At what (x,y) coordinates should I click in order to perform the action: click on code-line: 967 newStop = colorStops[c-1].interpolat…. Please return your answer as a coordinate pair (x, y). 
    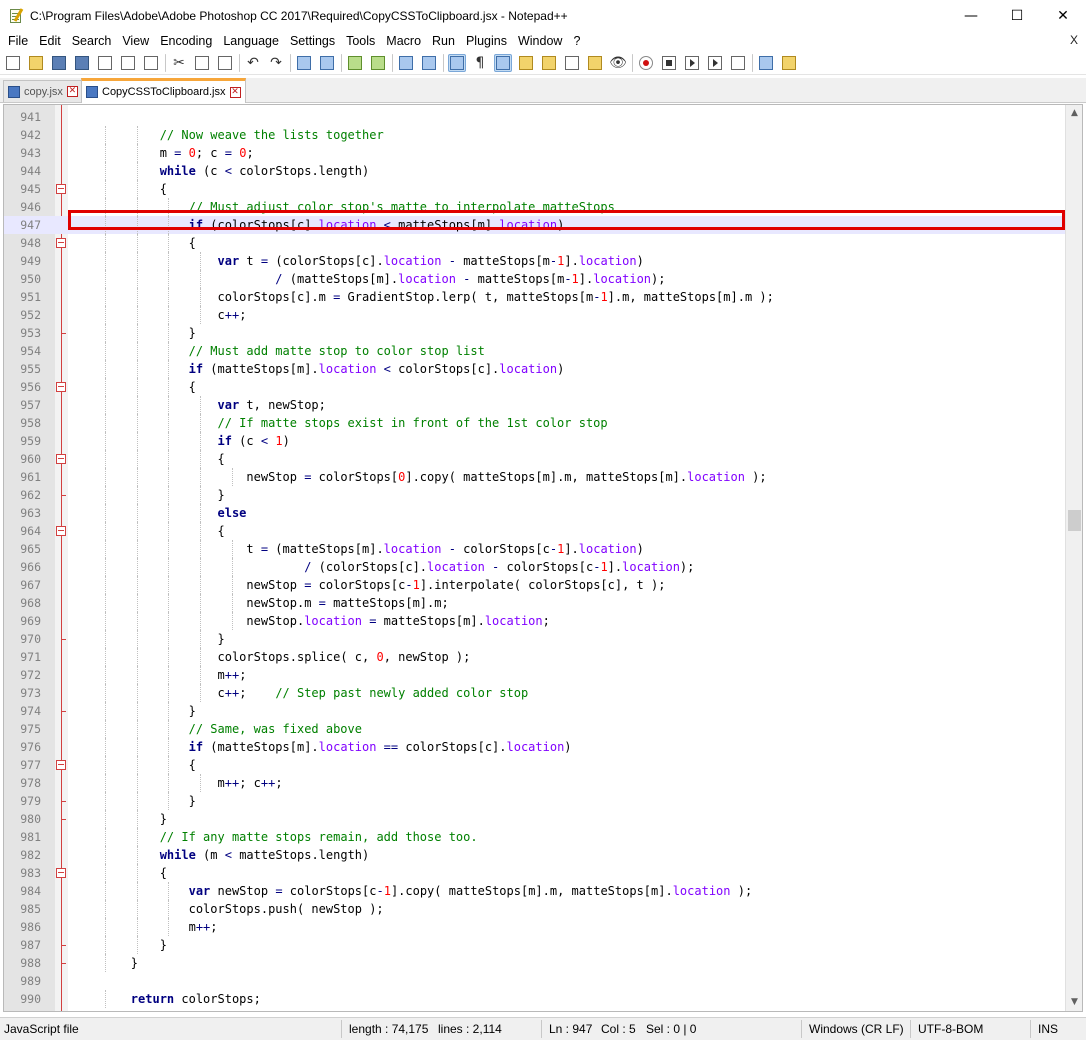
    Looking at the image, I should click on (535, 585).